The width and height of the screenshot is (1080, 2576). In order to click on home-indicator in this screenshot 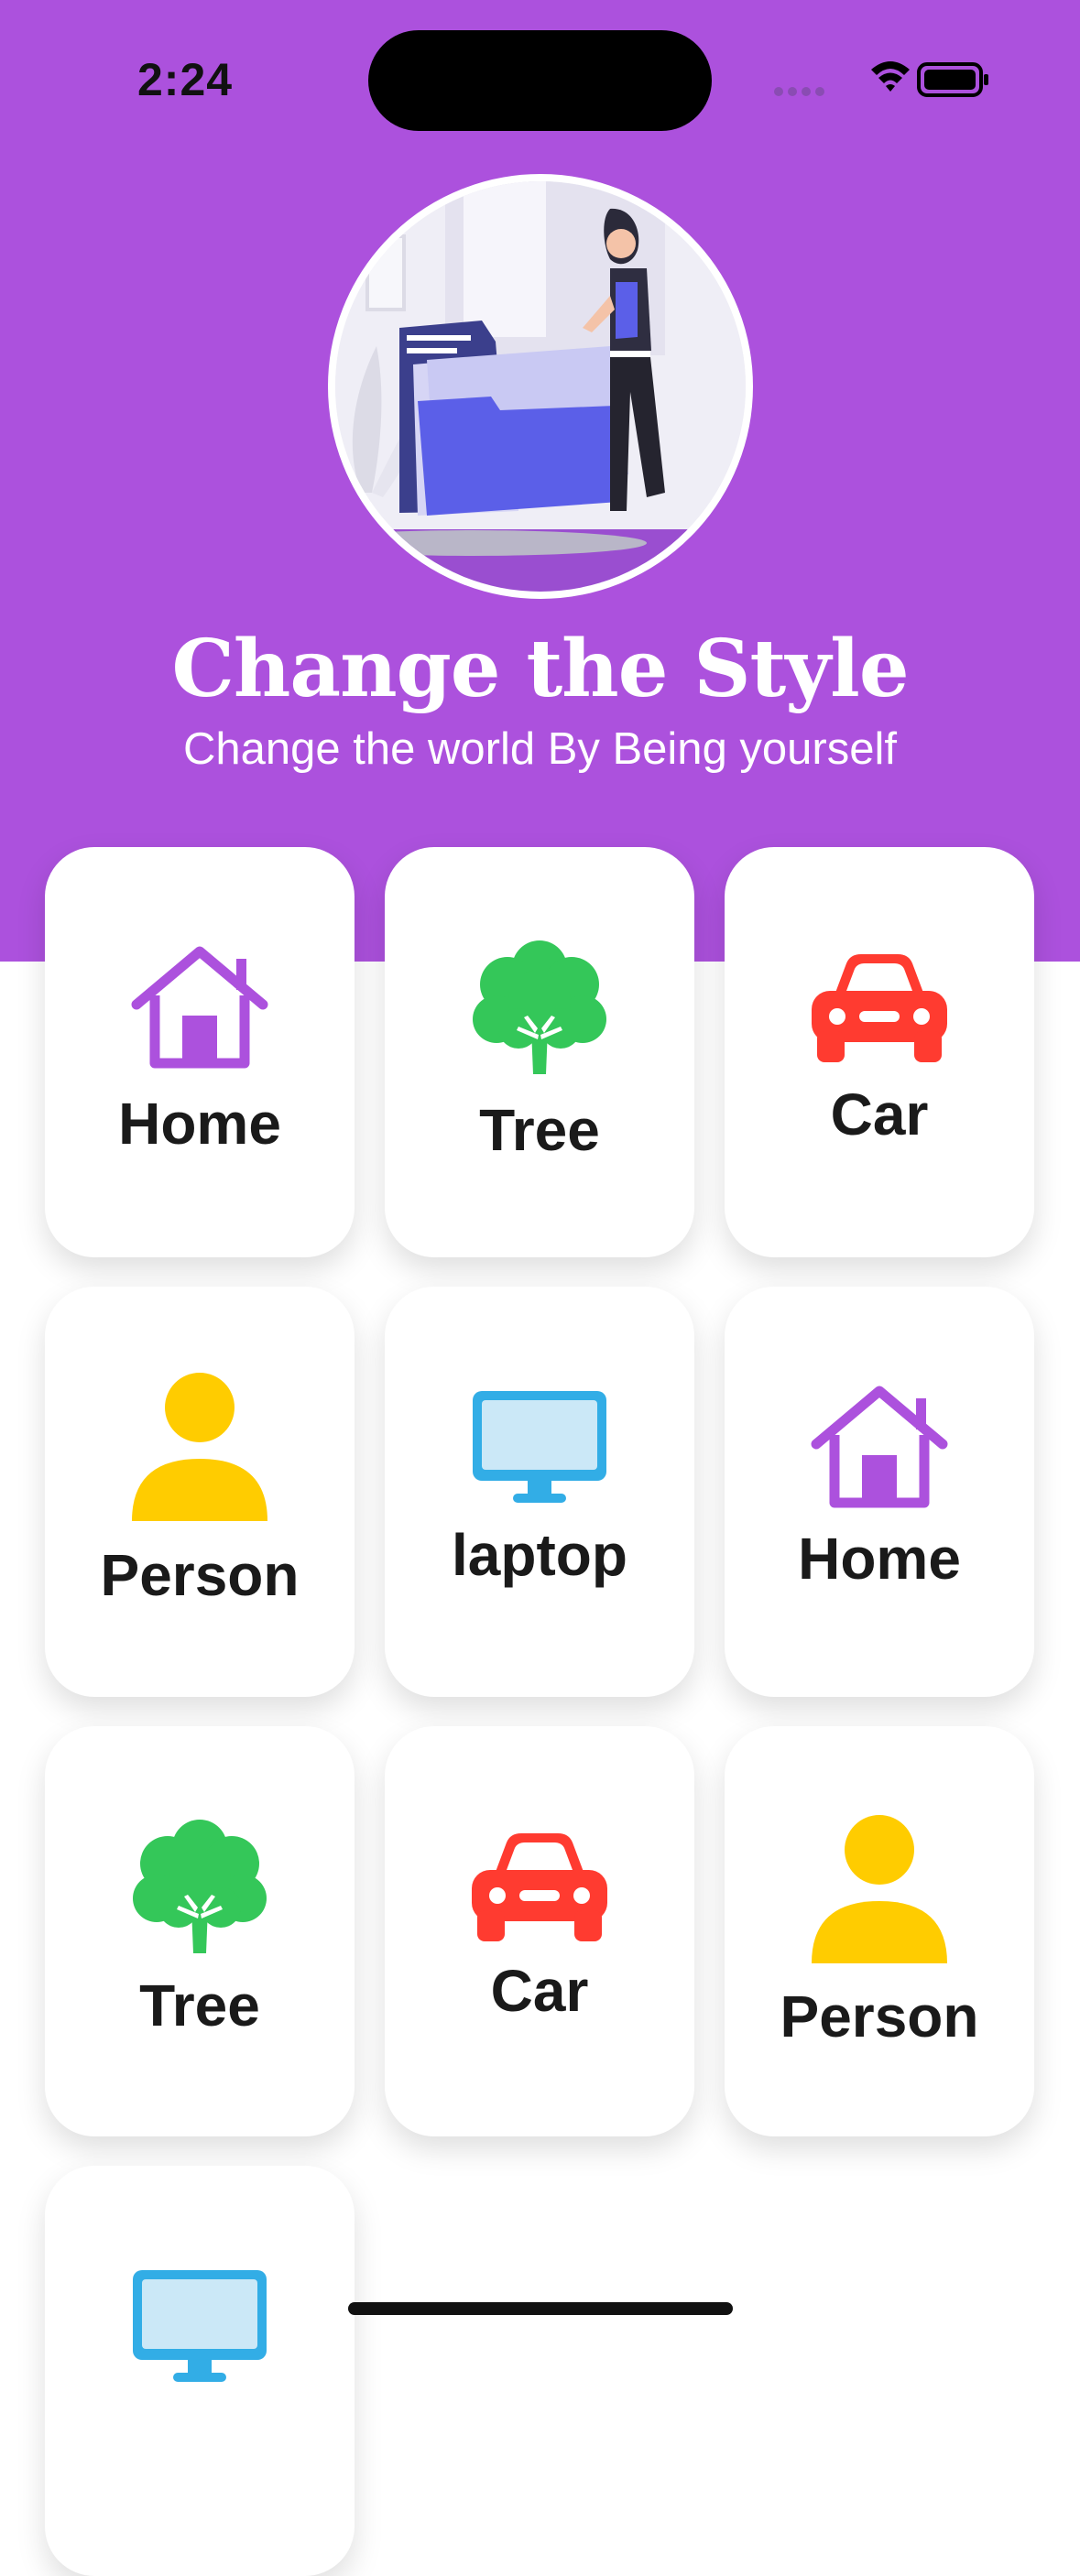, I will do `click(540, 2308)`.